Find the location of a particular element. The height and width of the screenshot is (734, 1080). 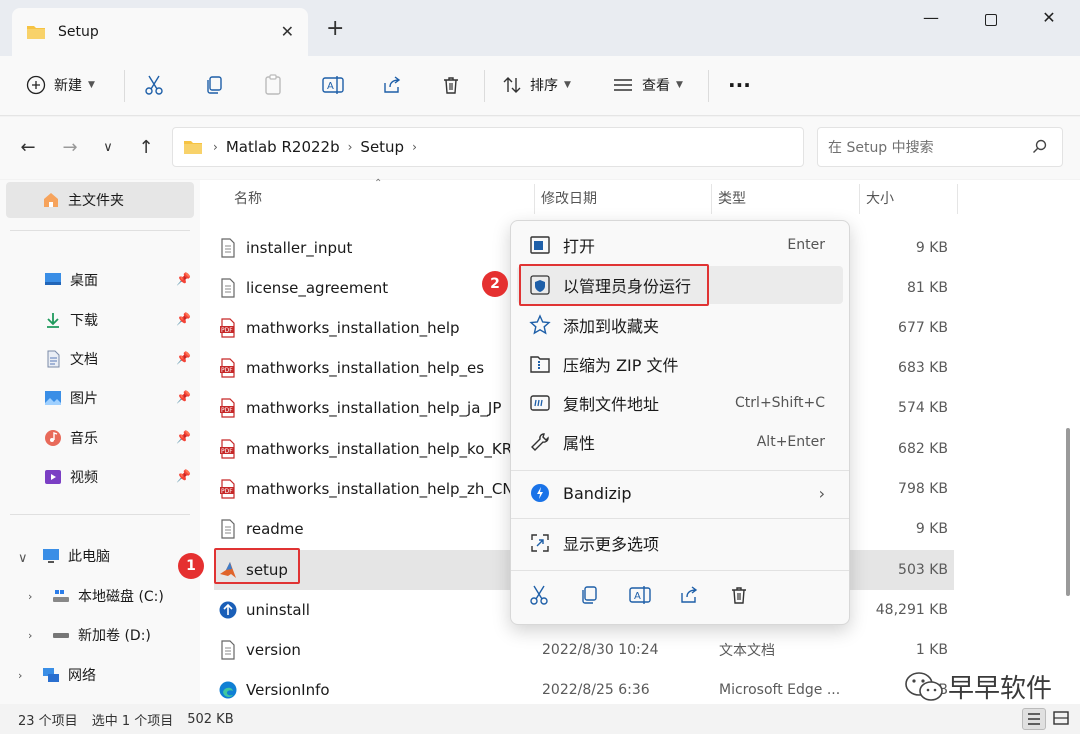

file-size: 798 KB is located at coordinates (923, 489).